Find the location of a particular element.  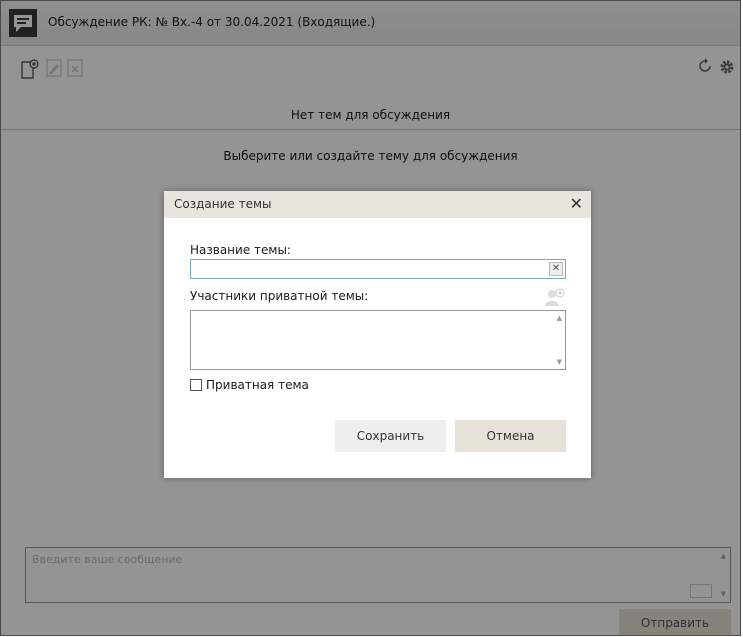

clear-icon: ✕ is located at coordinates (556, 269).